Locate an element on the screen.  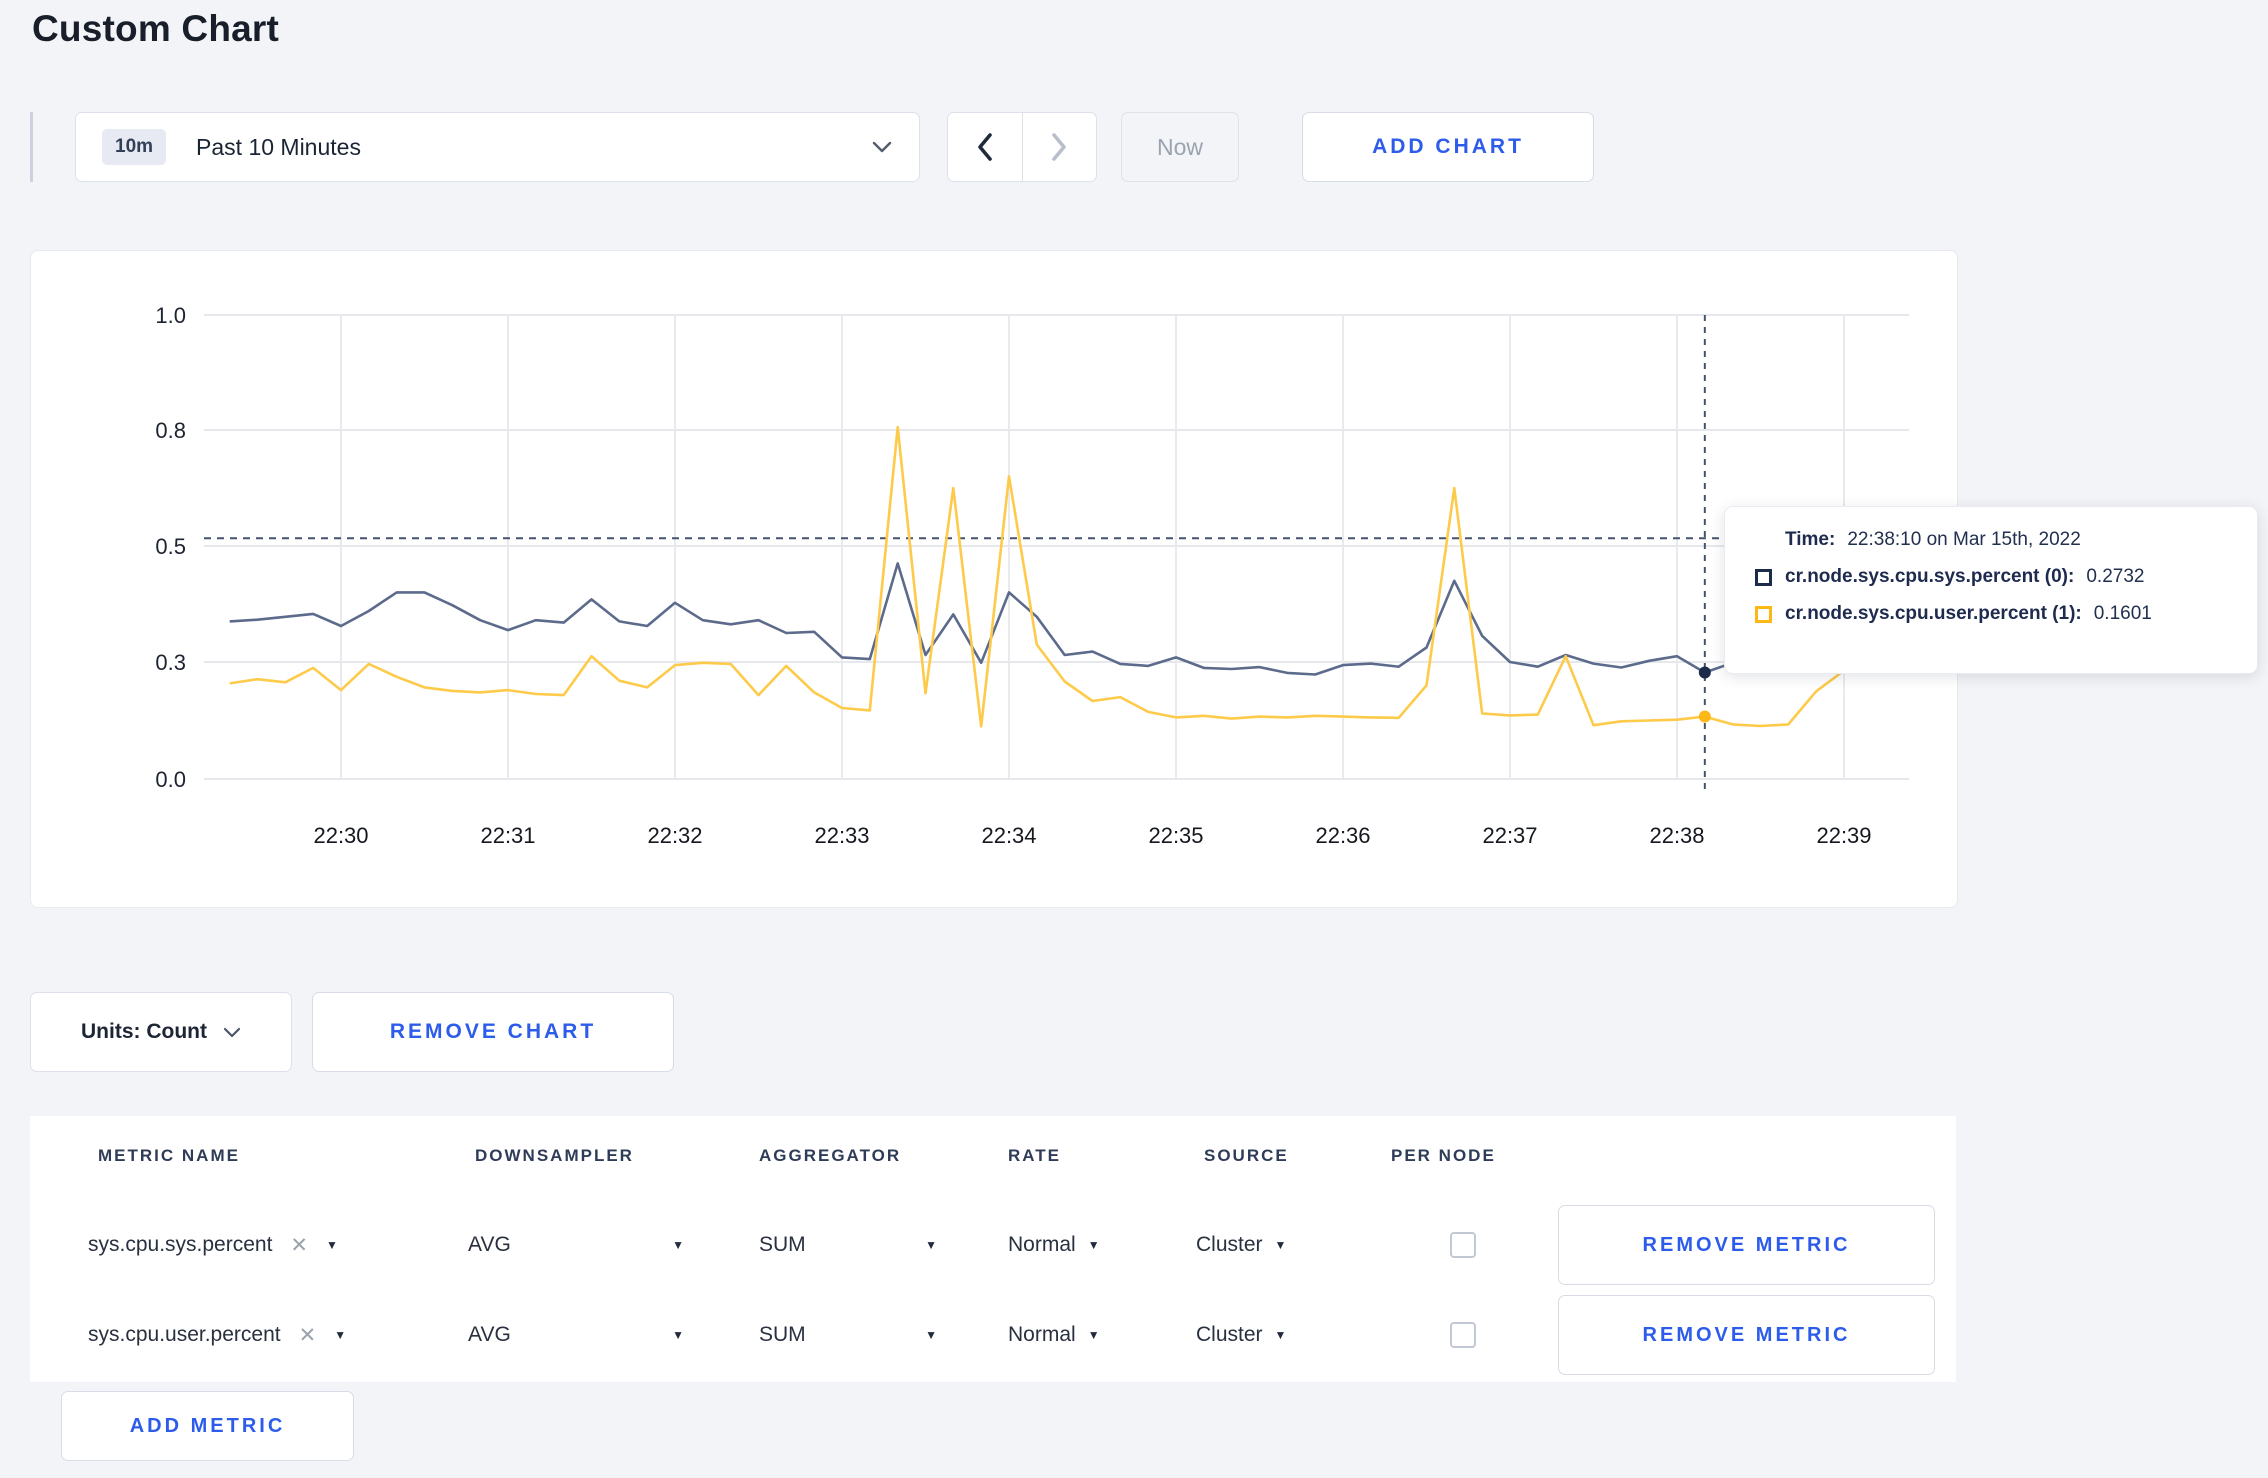
svg-text: 0.0 is located at coordinates (170, 779).